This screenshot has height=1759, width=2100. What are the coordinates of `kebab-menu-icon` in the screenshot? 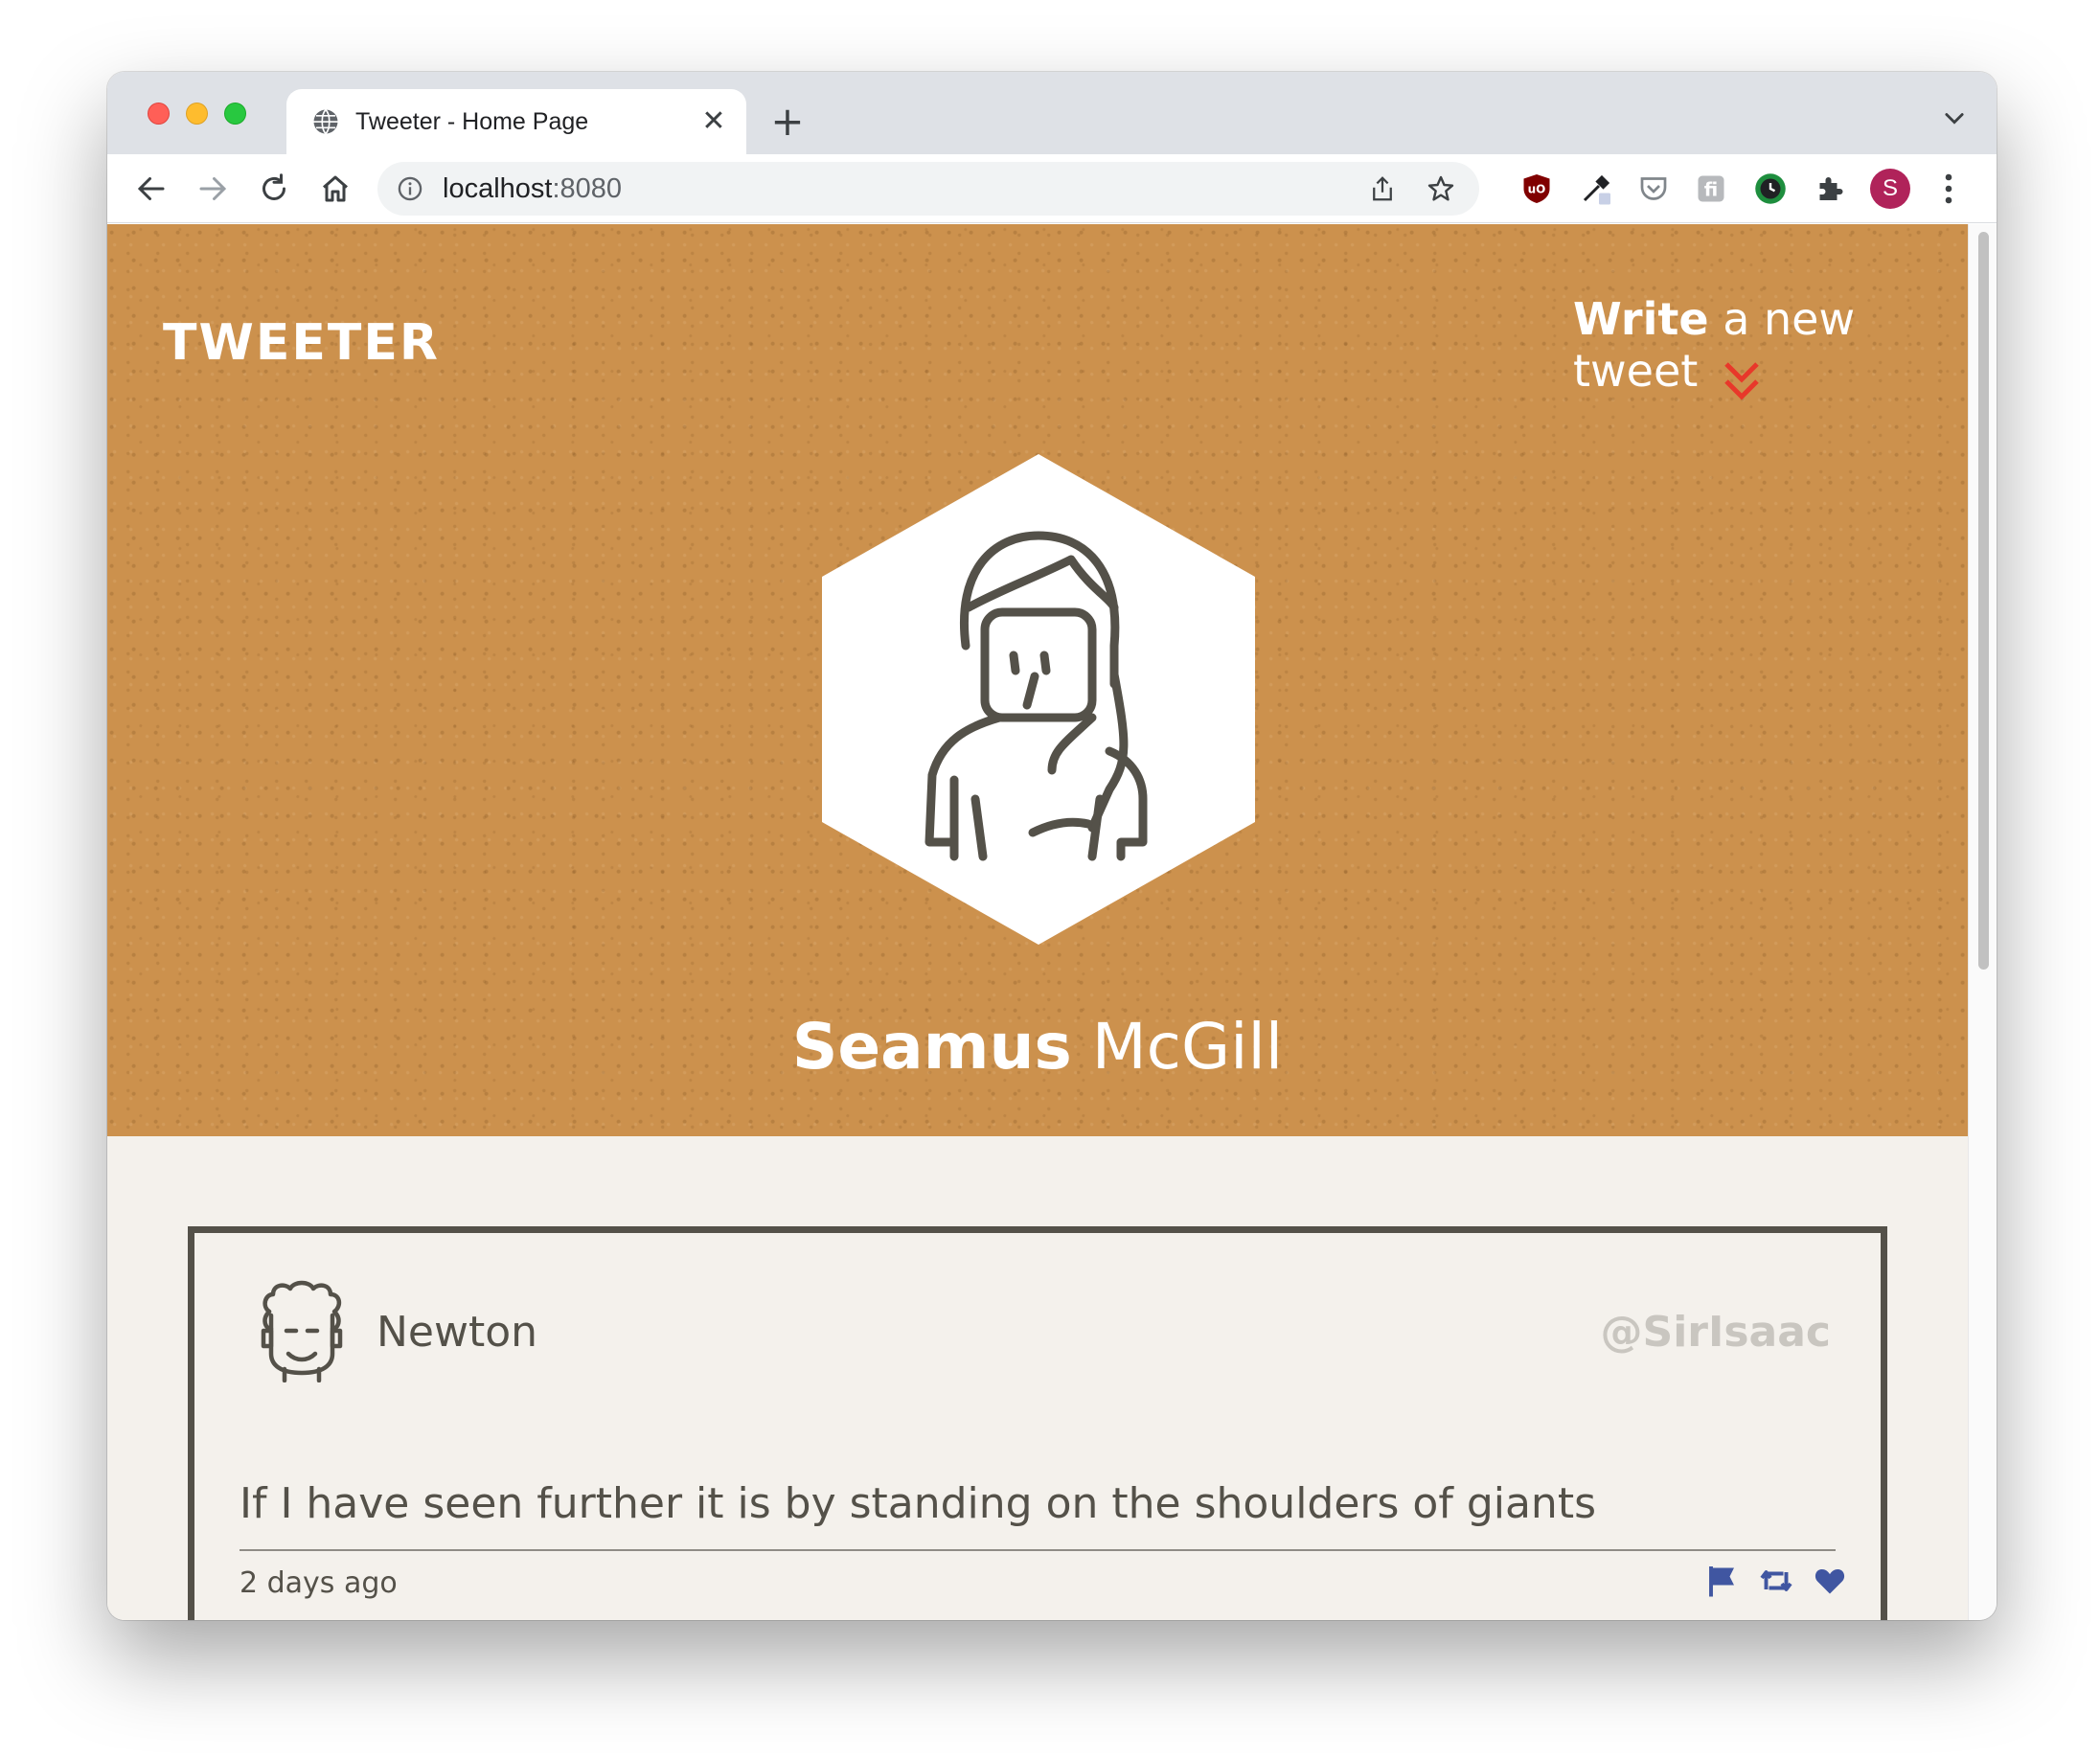 It's located at (1948, 188).